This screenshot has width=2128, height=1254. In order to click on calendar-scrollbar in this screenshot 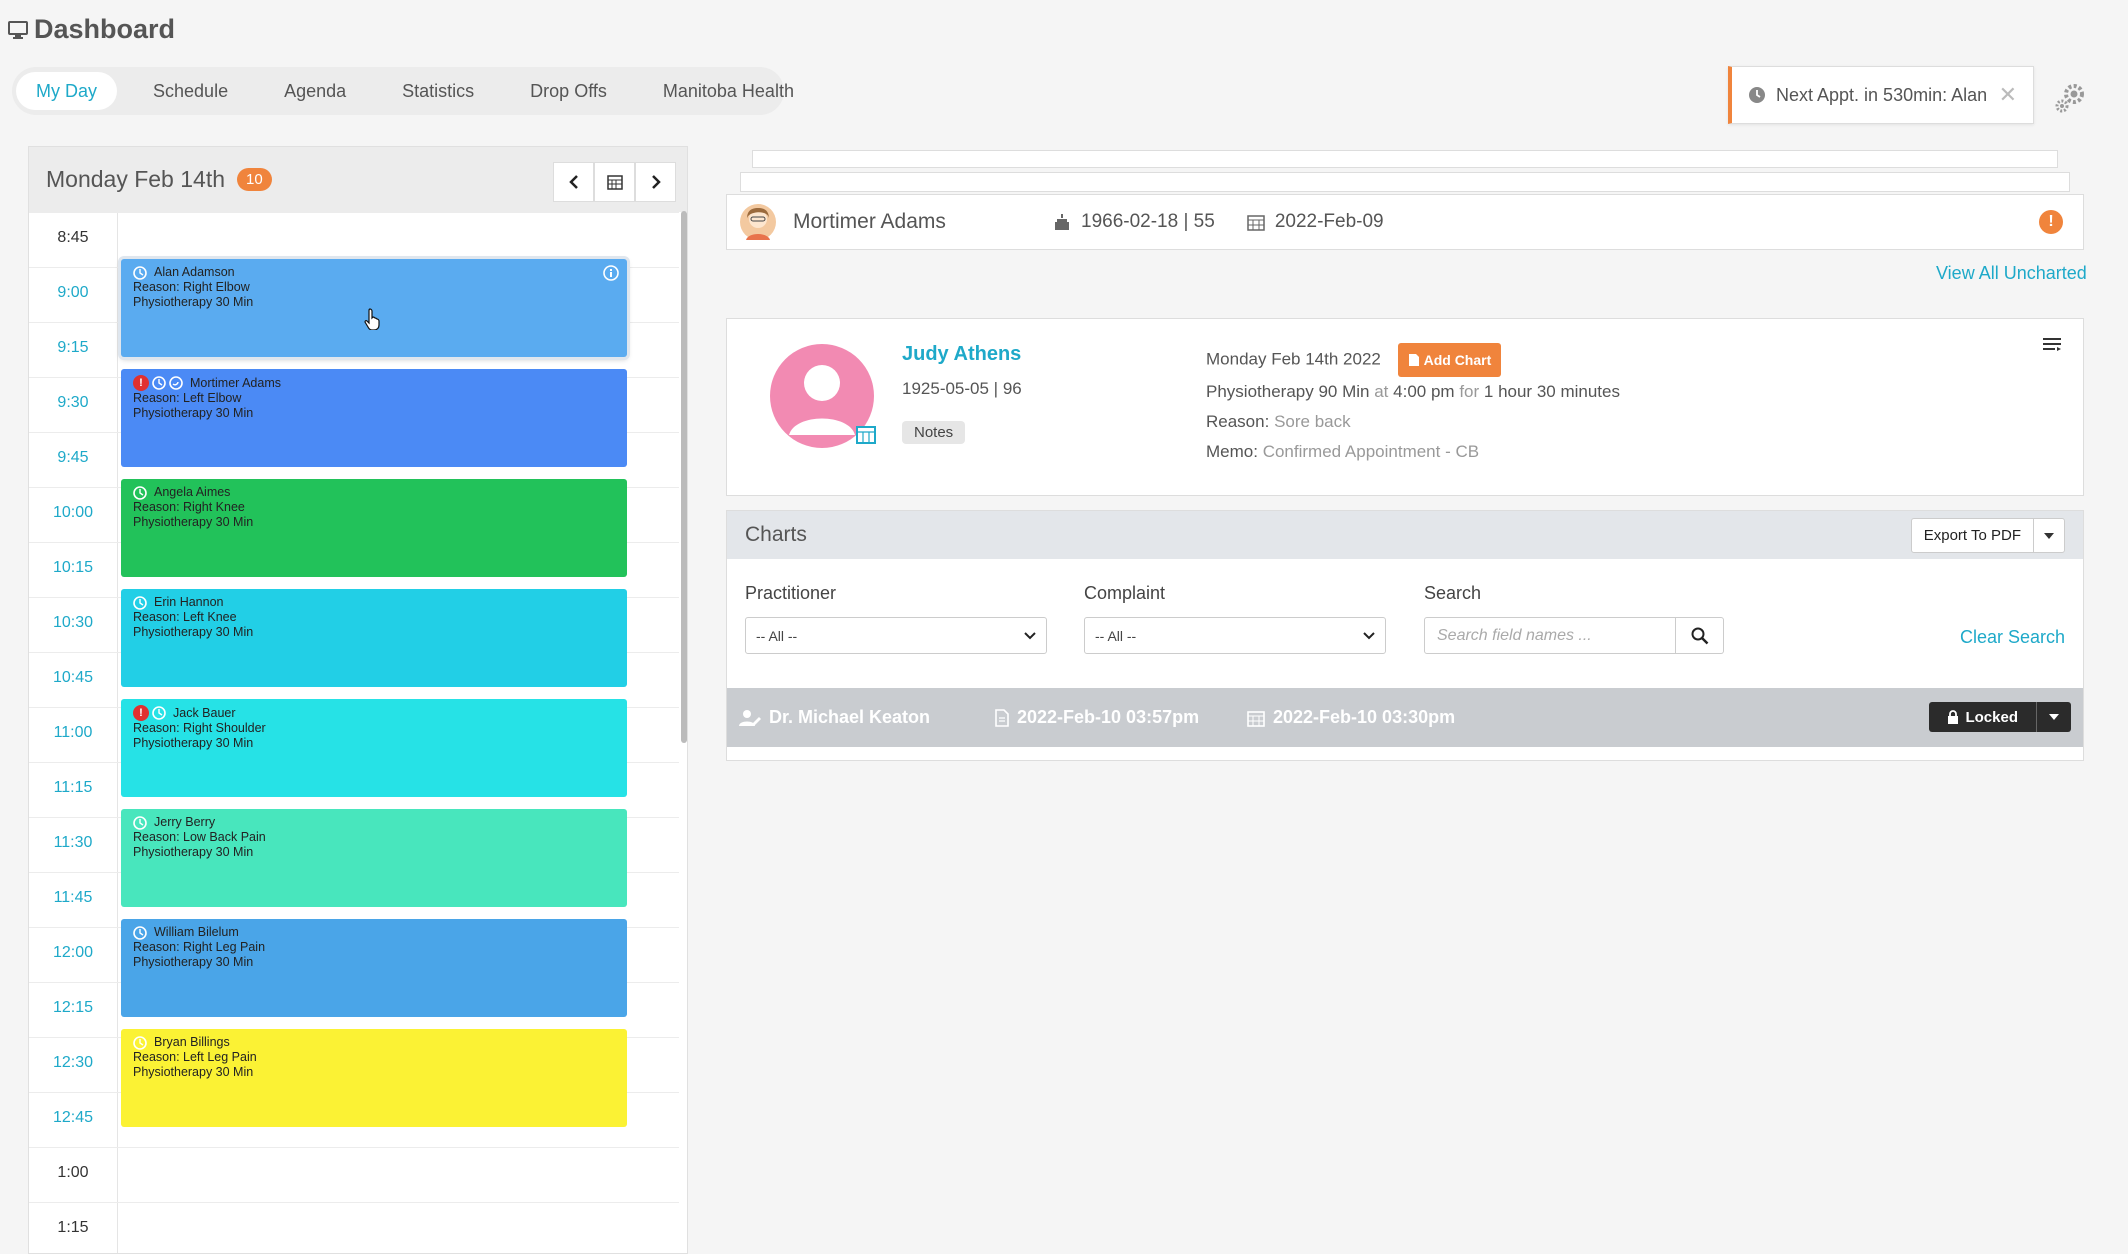, I will do `click(684, 477)`.